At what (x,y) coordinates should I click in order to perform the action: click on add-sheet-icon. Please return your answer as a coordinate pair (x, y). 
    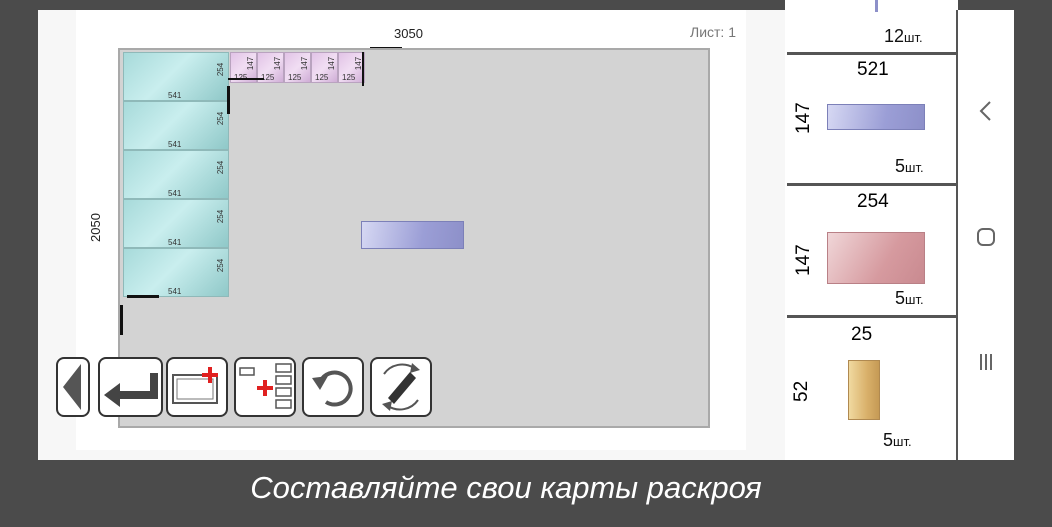
    Looking at the image, I should click on (195, 385).